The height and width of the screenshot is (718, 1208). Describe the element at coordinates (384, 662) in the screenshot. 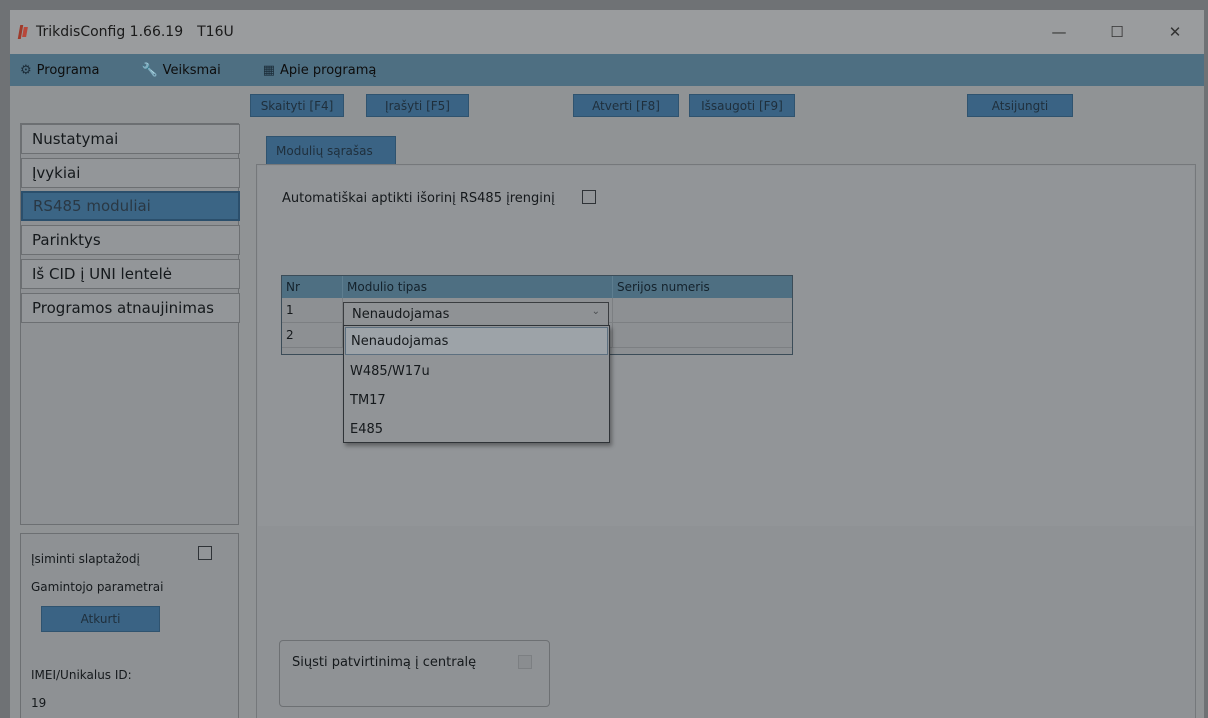

I see `send-confirmation-label: Siųsti patvirtinimą į centralę` at that location.